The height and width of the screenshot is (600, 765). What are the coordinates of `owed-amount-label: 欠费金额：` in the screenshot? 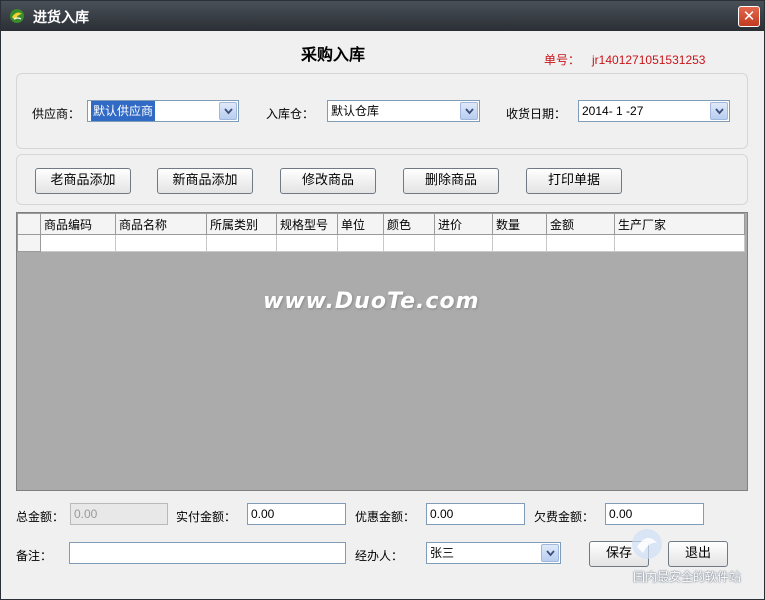 It's located at (564, 517).